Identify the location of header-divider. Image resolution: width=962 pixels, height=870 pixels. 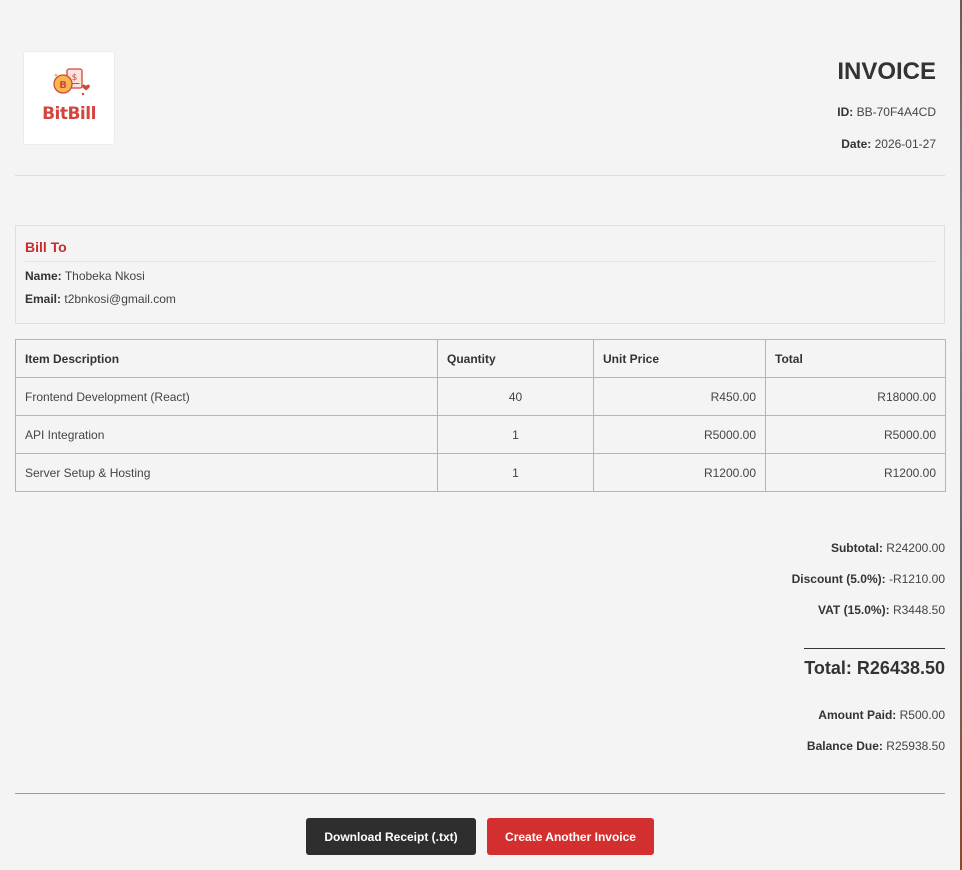
(480, 175).